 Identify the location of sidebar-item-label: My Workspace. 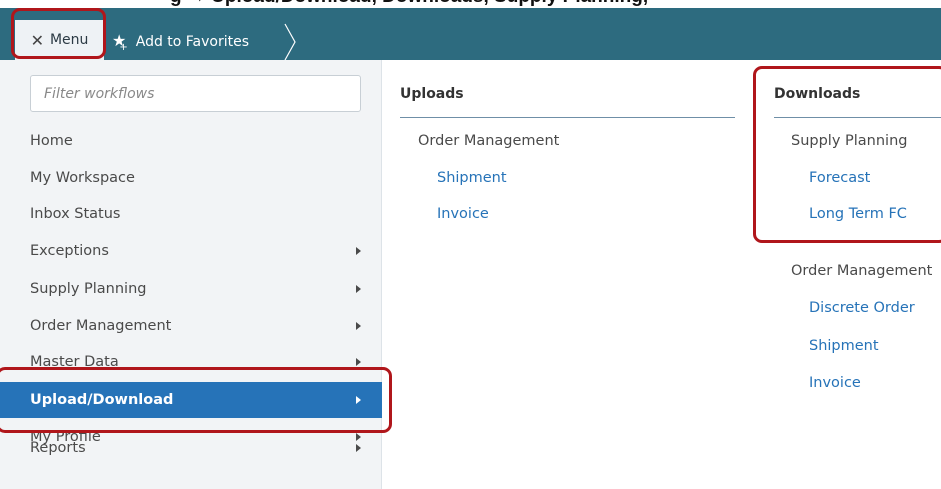
(82, 178).